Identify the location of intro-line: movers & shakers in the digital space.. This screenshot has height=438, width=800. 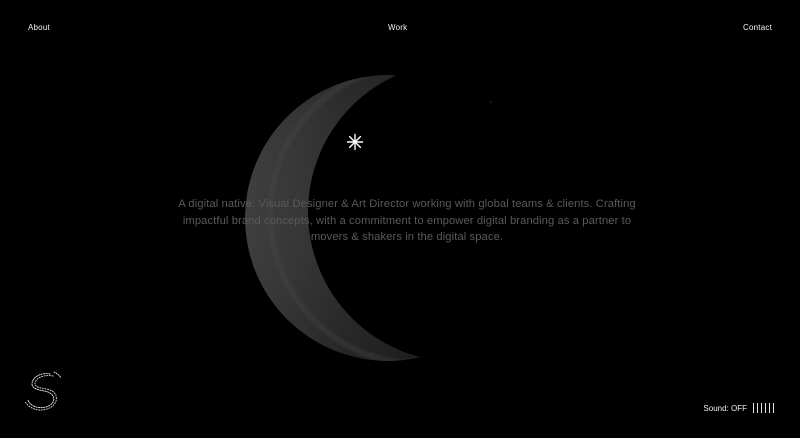
(407, 237).